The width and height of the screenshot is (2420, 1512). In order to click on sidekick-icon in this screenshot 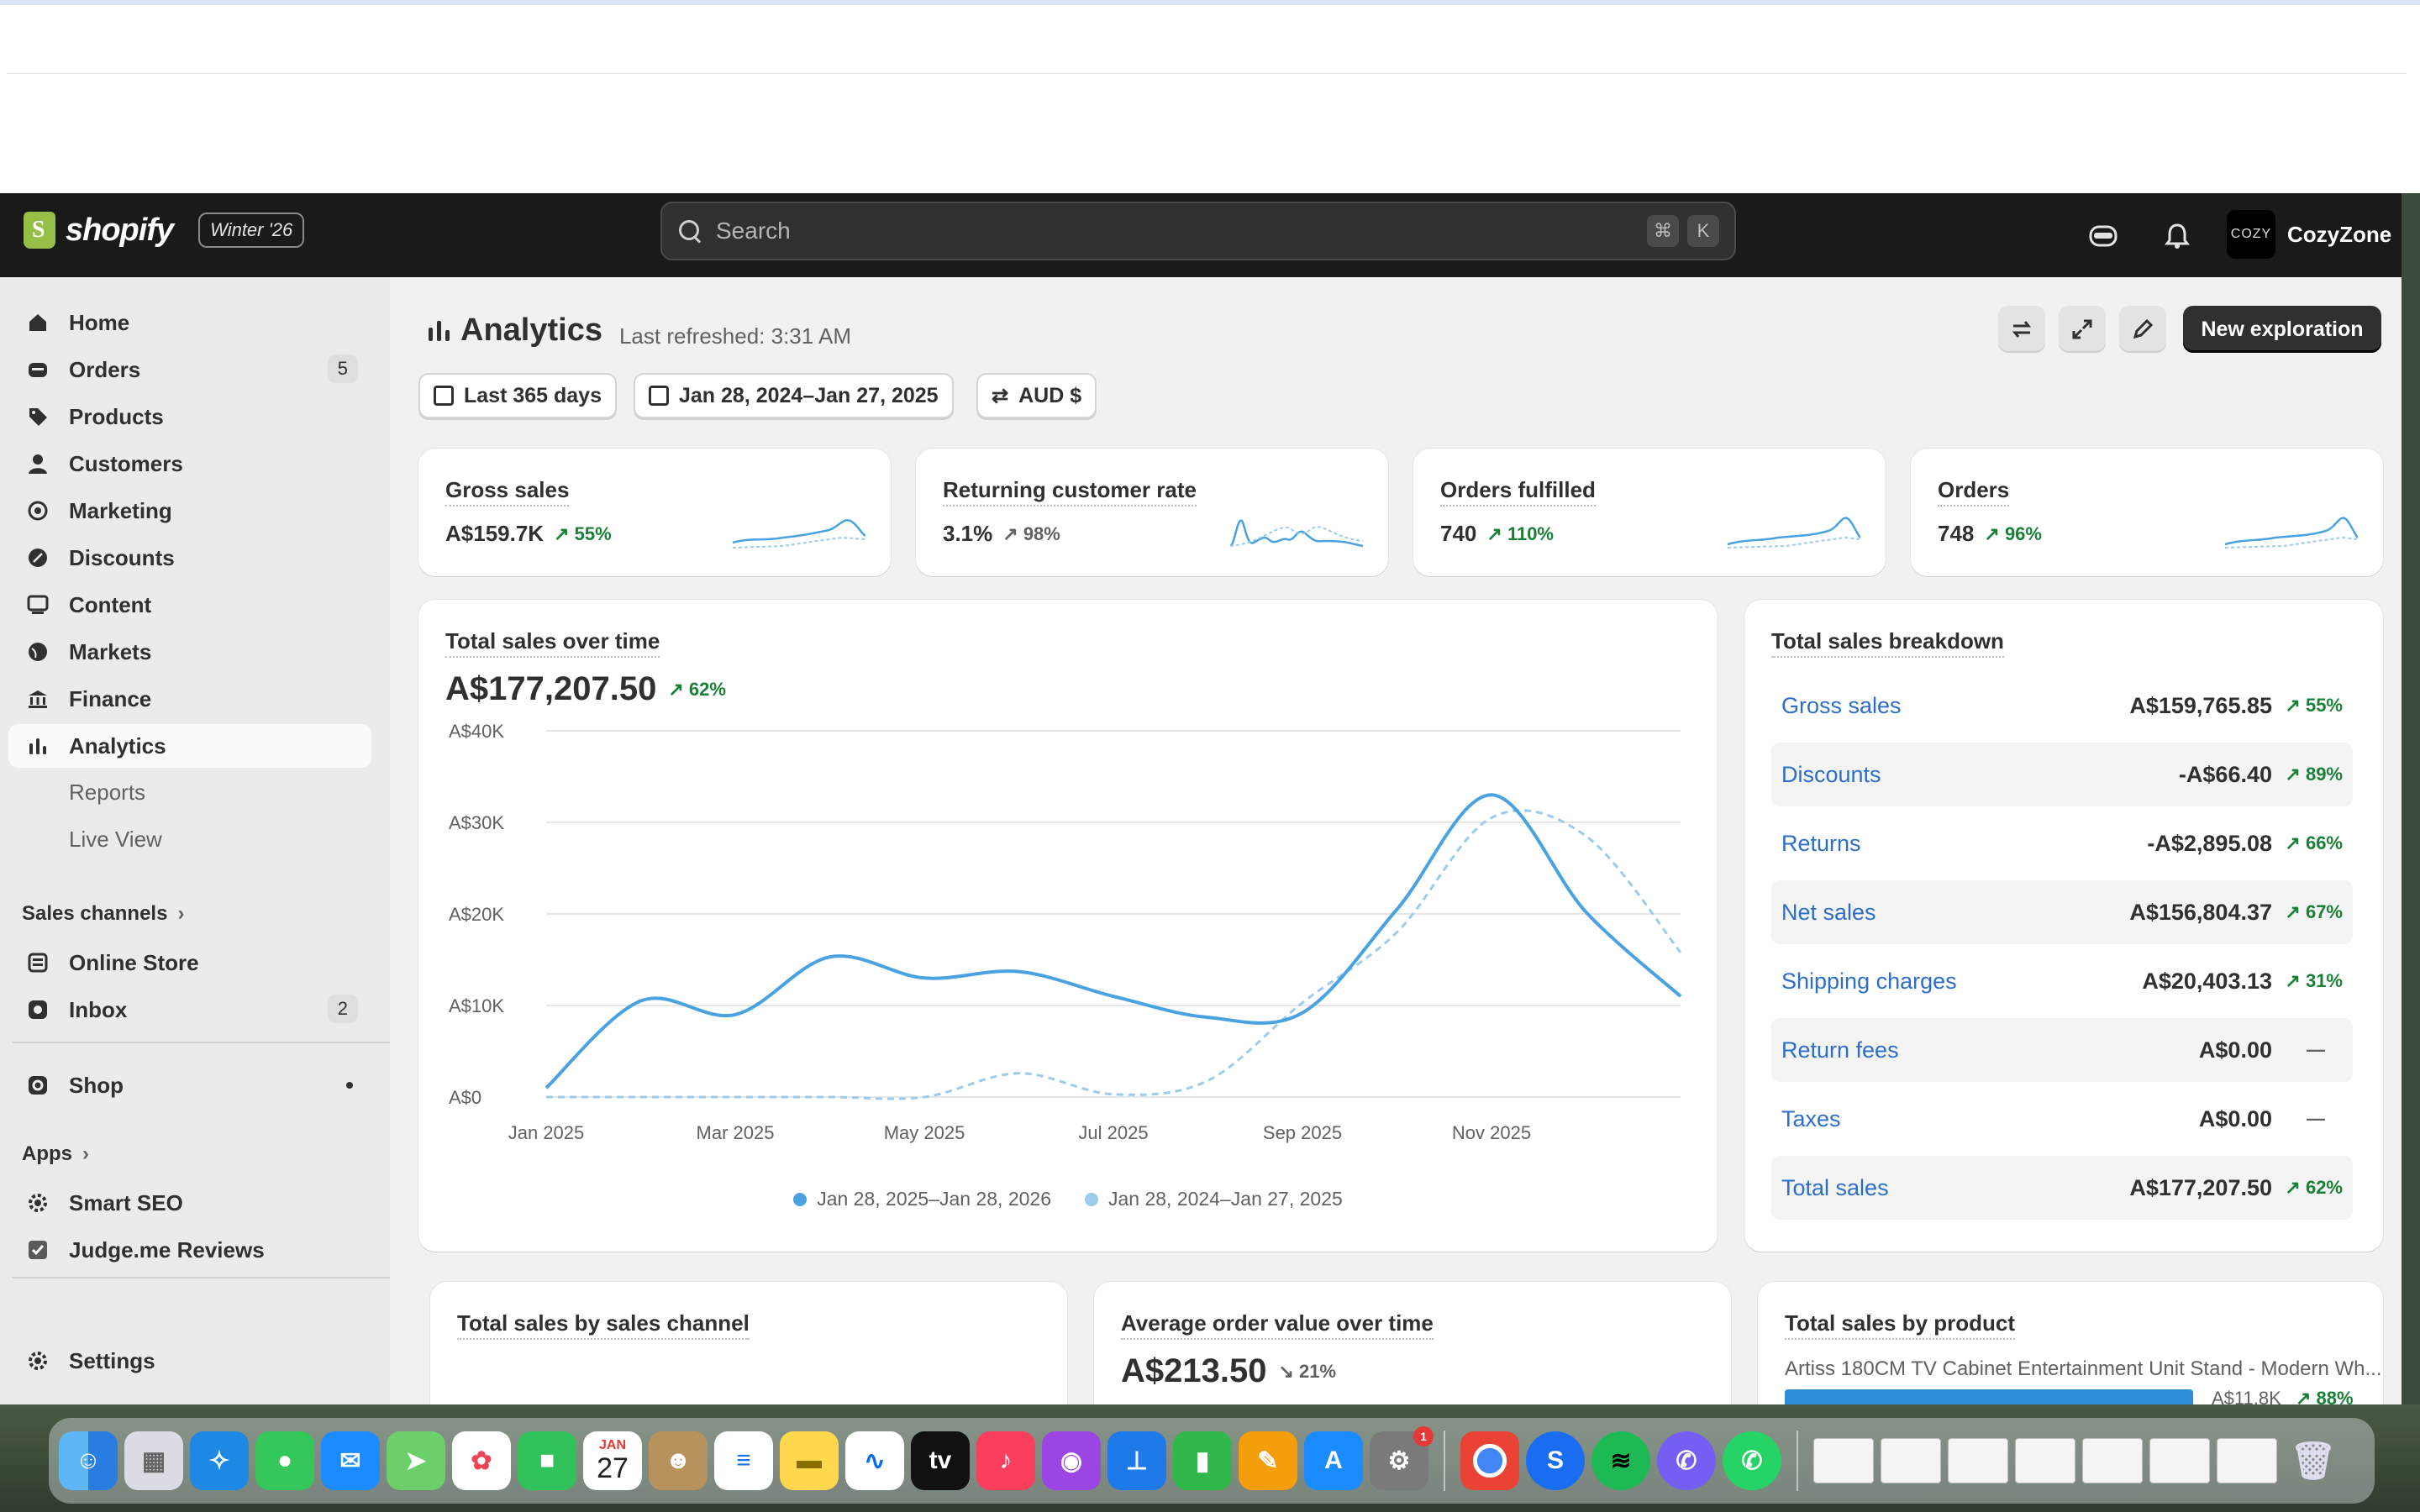, I will do `click(2103, 236)`.